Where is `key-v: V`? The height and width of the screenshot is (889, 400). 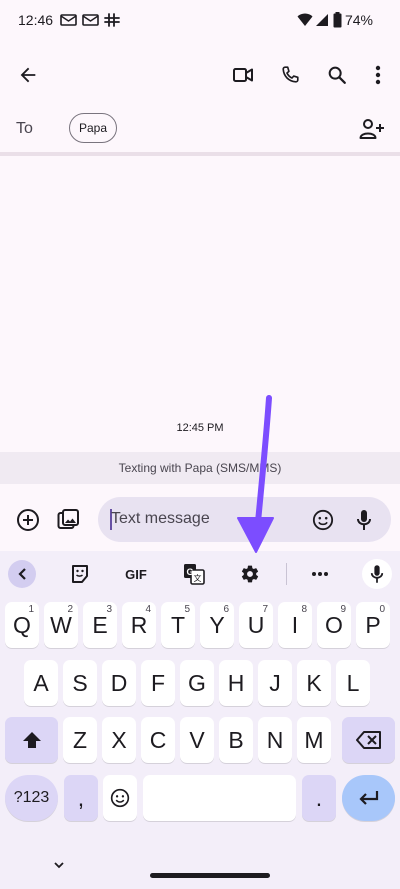
key-v: V is located at coordinates (197, 740).